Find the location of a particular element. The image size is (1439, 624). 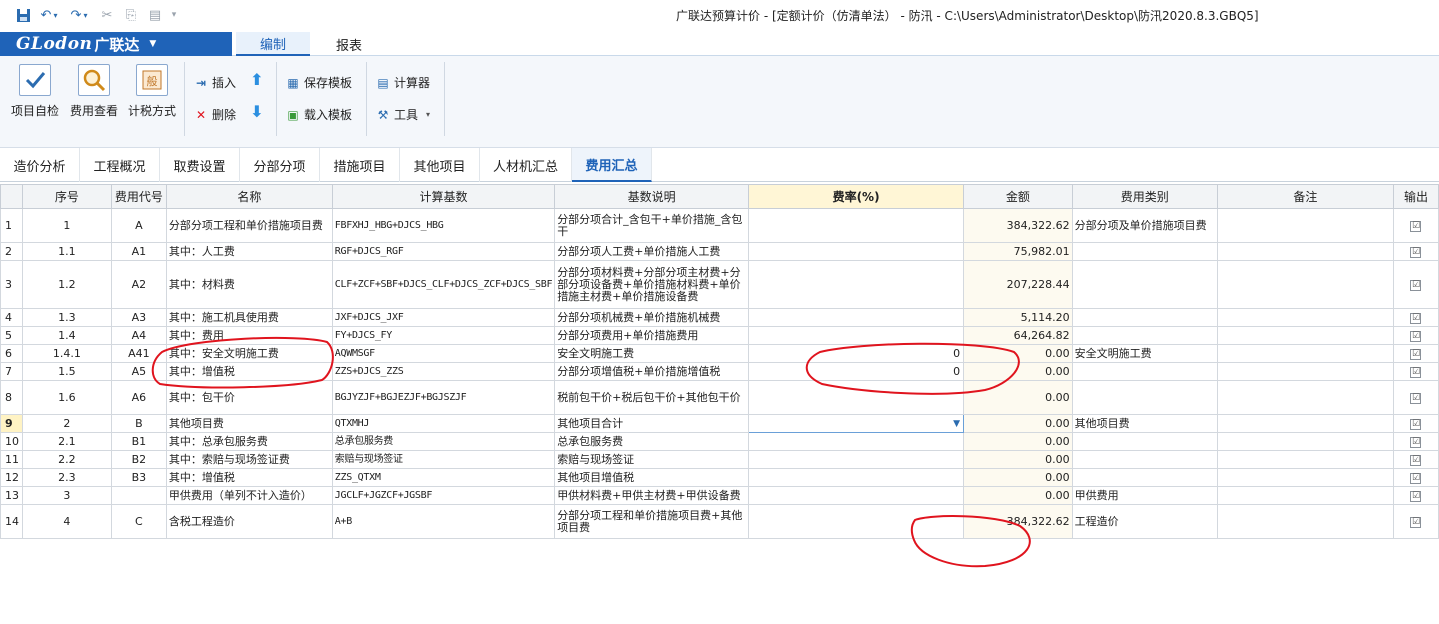

code-cell: A is located at coordinates (138, 225).